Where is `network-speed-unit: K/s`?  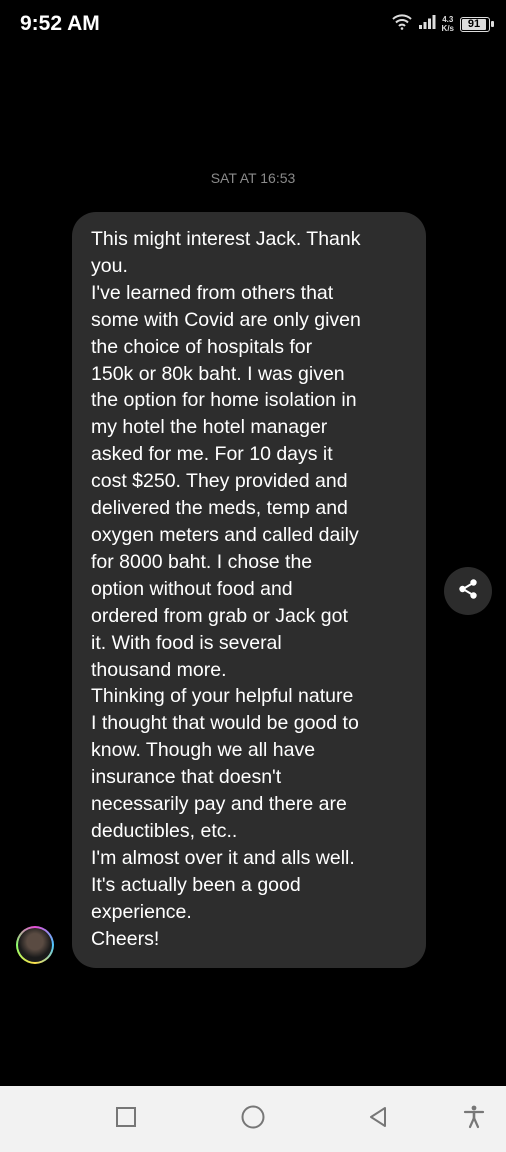 network-speed-unit: K/s is located at coordinates (447, 28).